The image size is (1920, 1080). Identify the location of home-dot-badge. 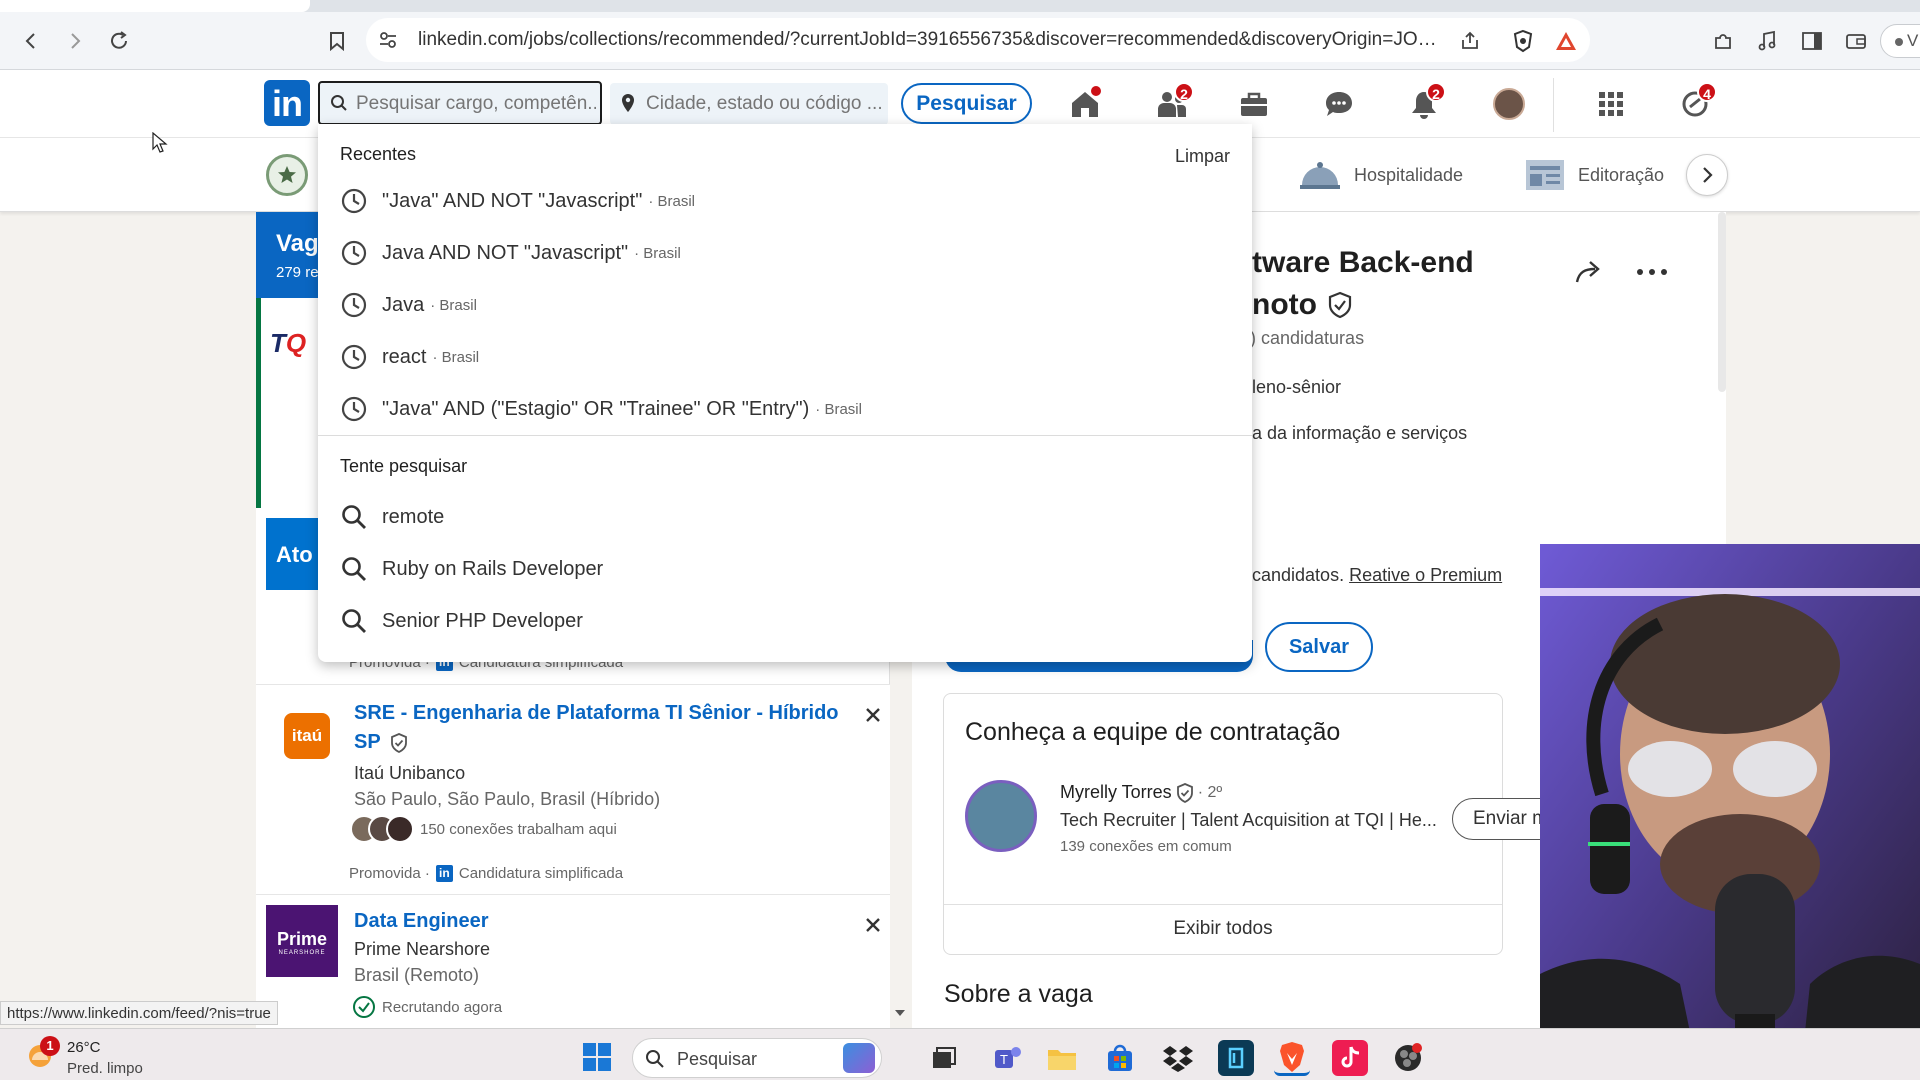
(1096, 91).